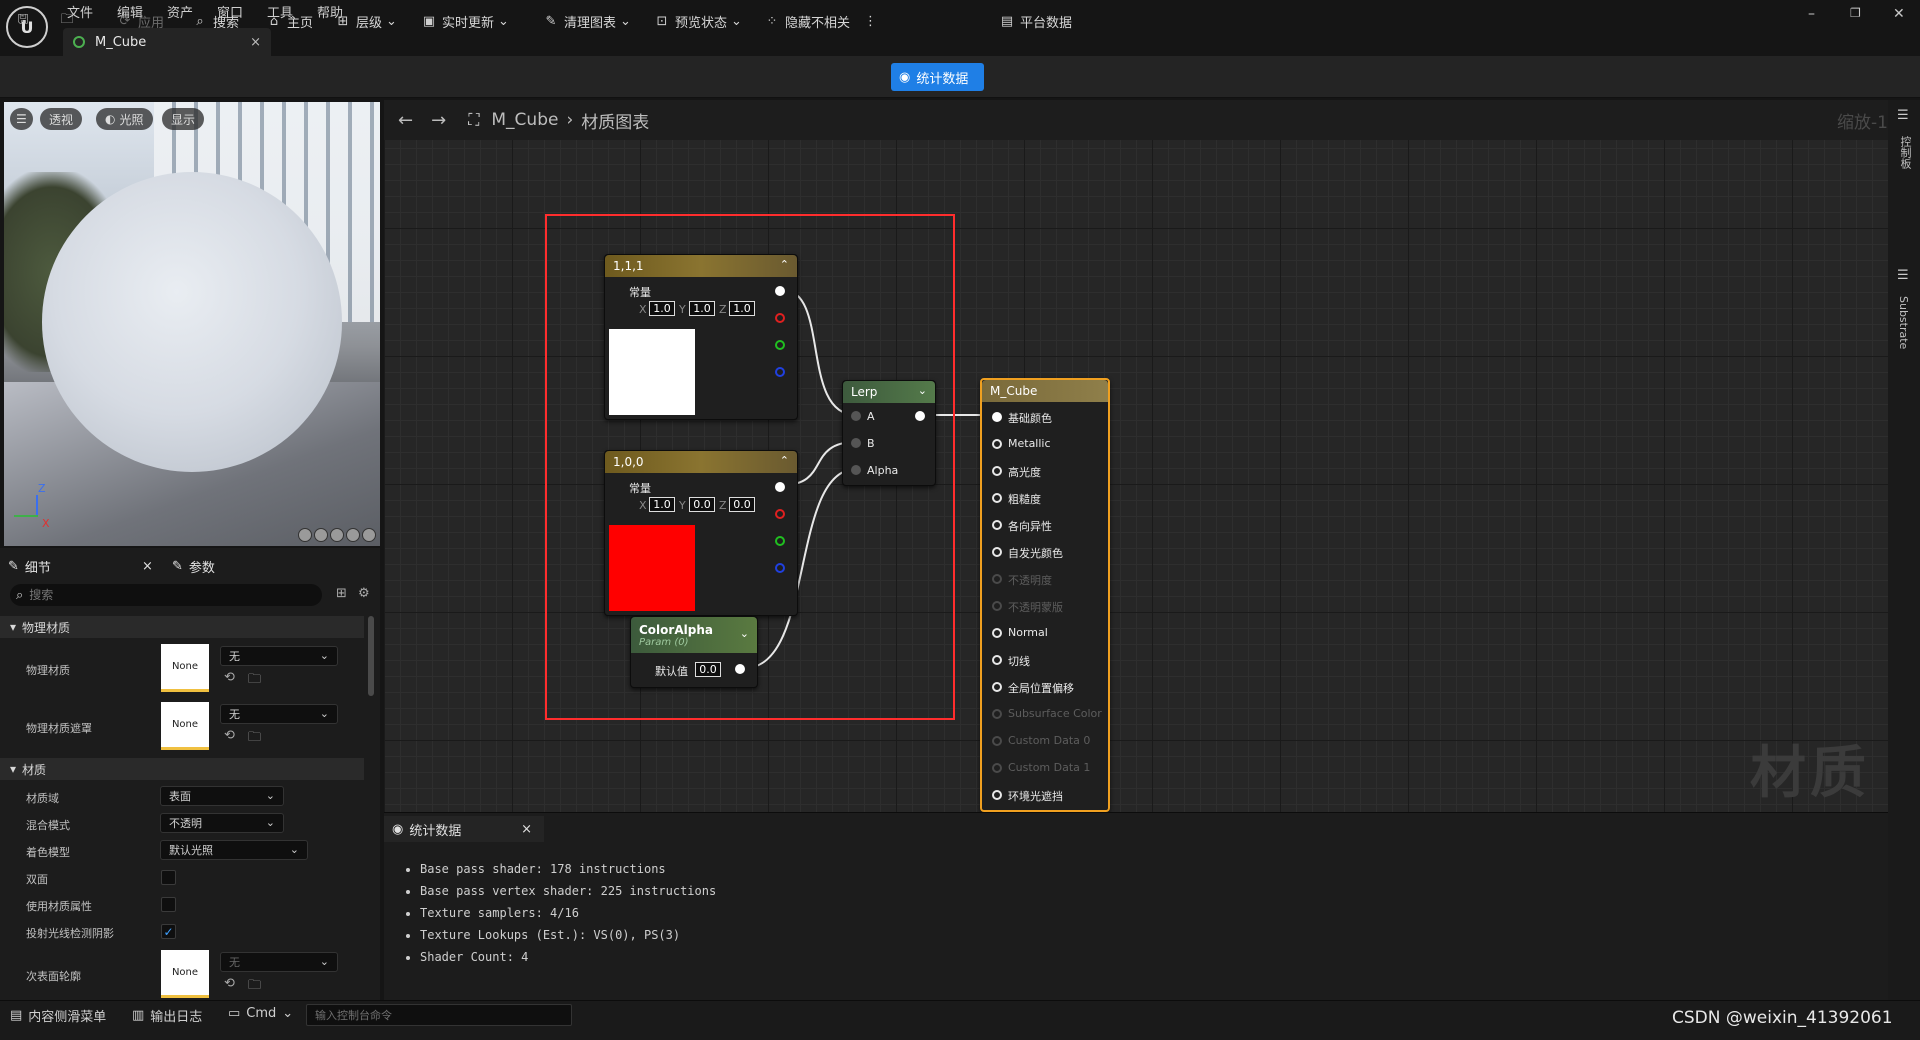  I want to click on input-pin-a, so click(856, 416).